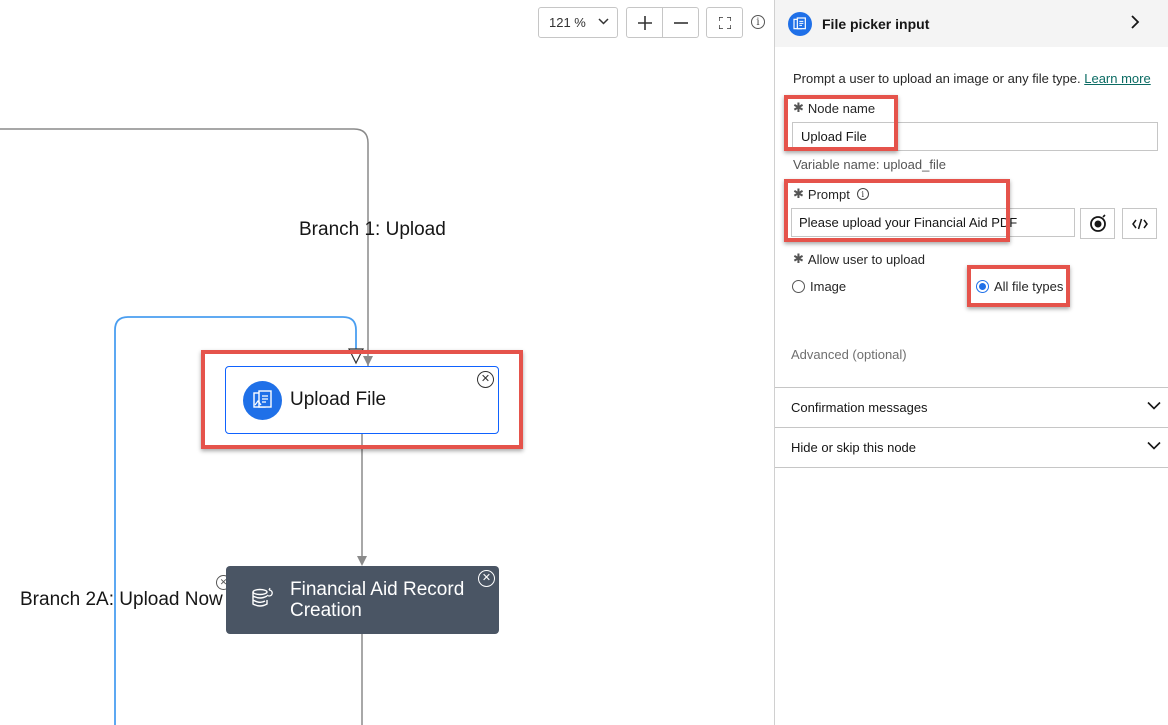  Describe the element at coordinates (975, 136) in the screenshot. I see `node-name-input: Upload File` at that location.